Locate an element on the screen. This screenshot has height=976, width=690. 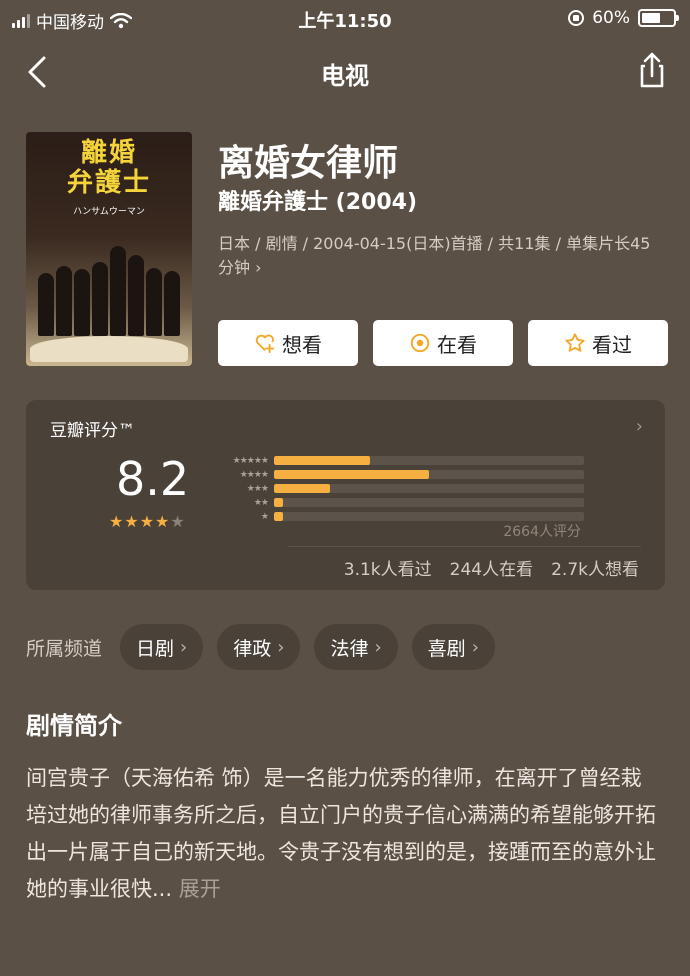
rating-count: 2664人评分 is located at coordinates (542, 532).